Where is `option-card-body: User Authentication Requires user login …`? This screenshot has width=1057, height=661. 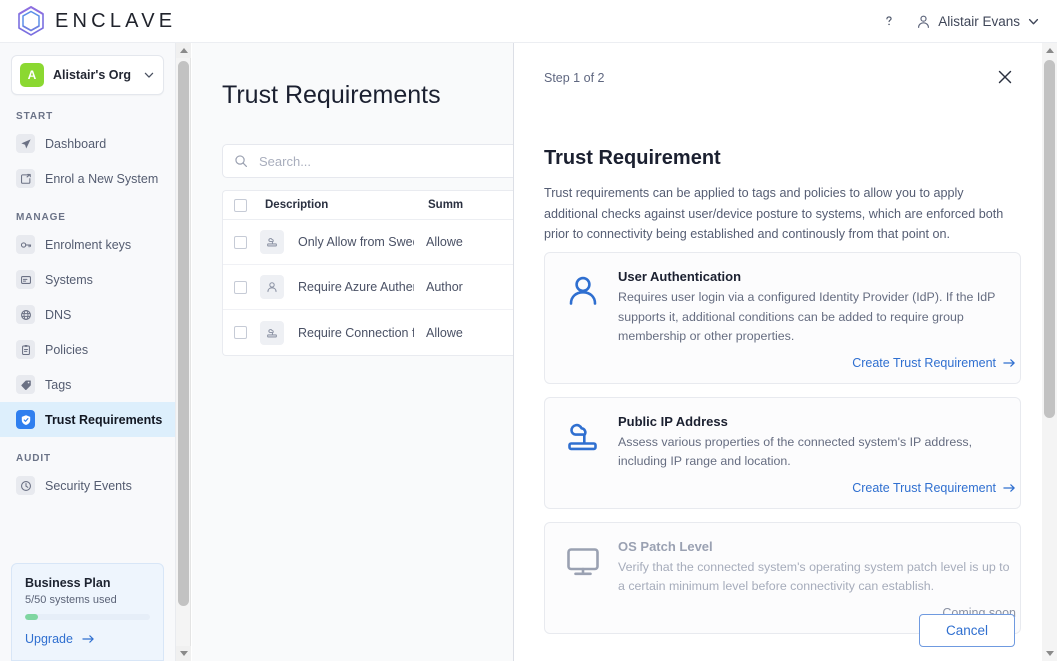 option-card-body: User Authentication Requires user login … is located at coordinates (809, 319).